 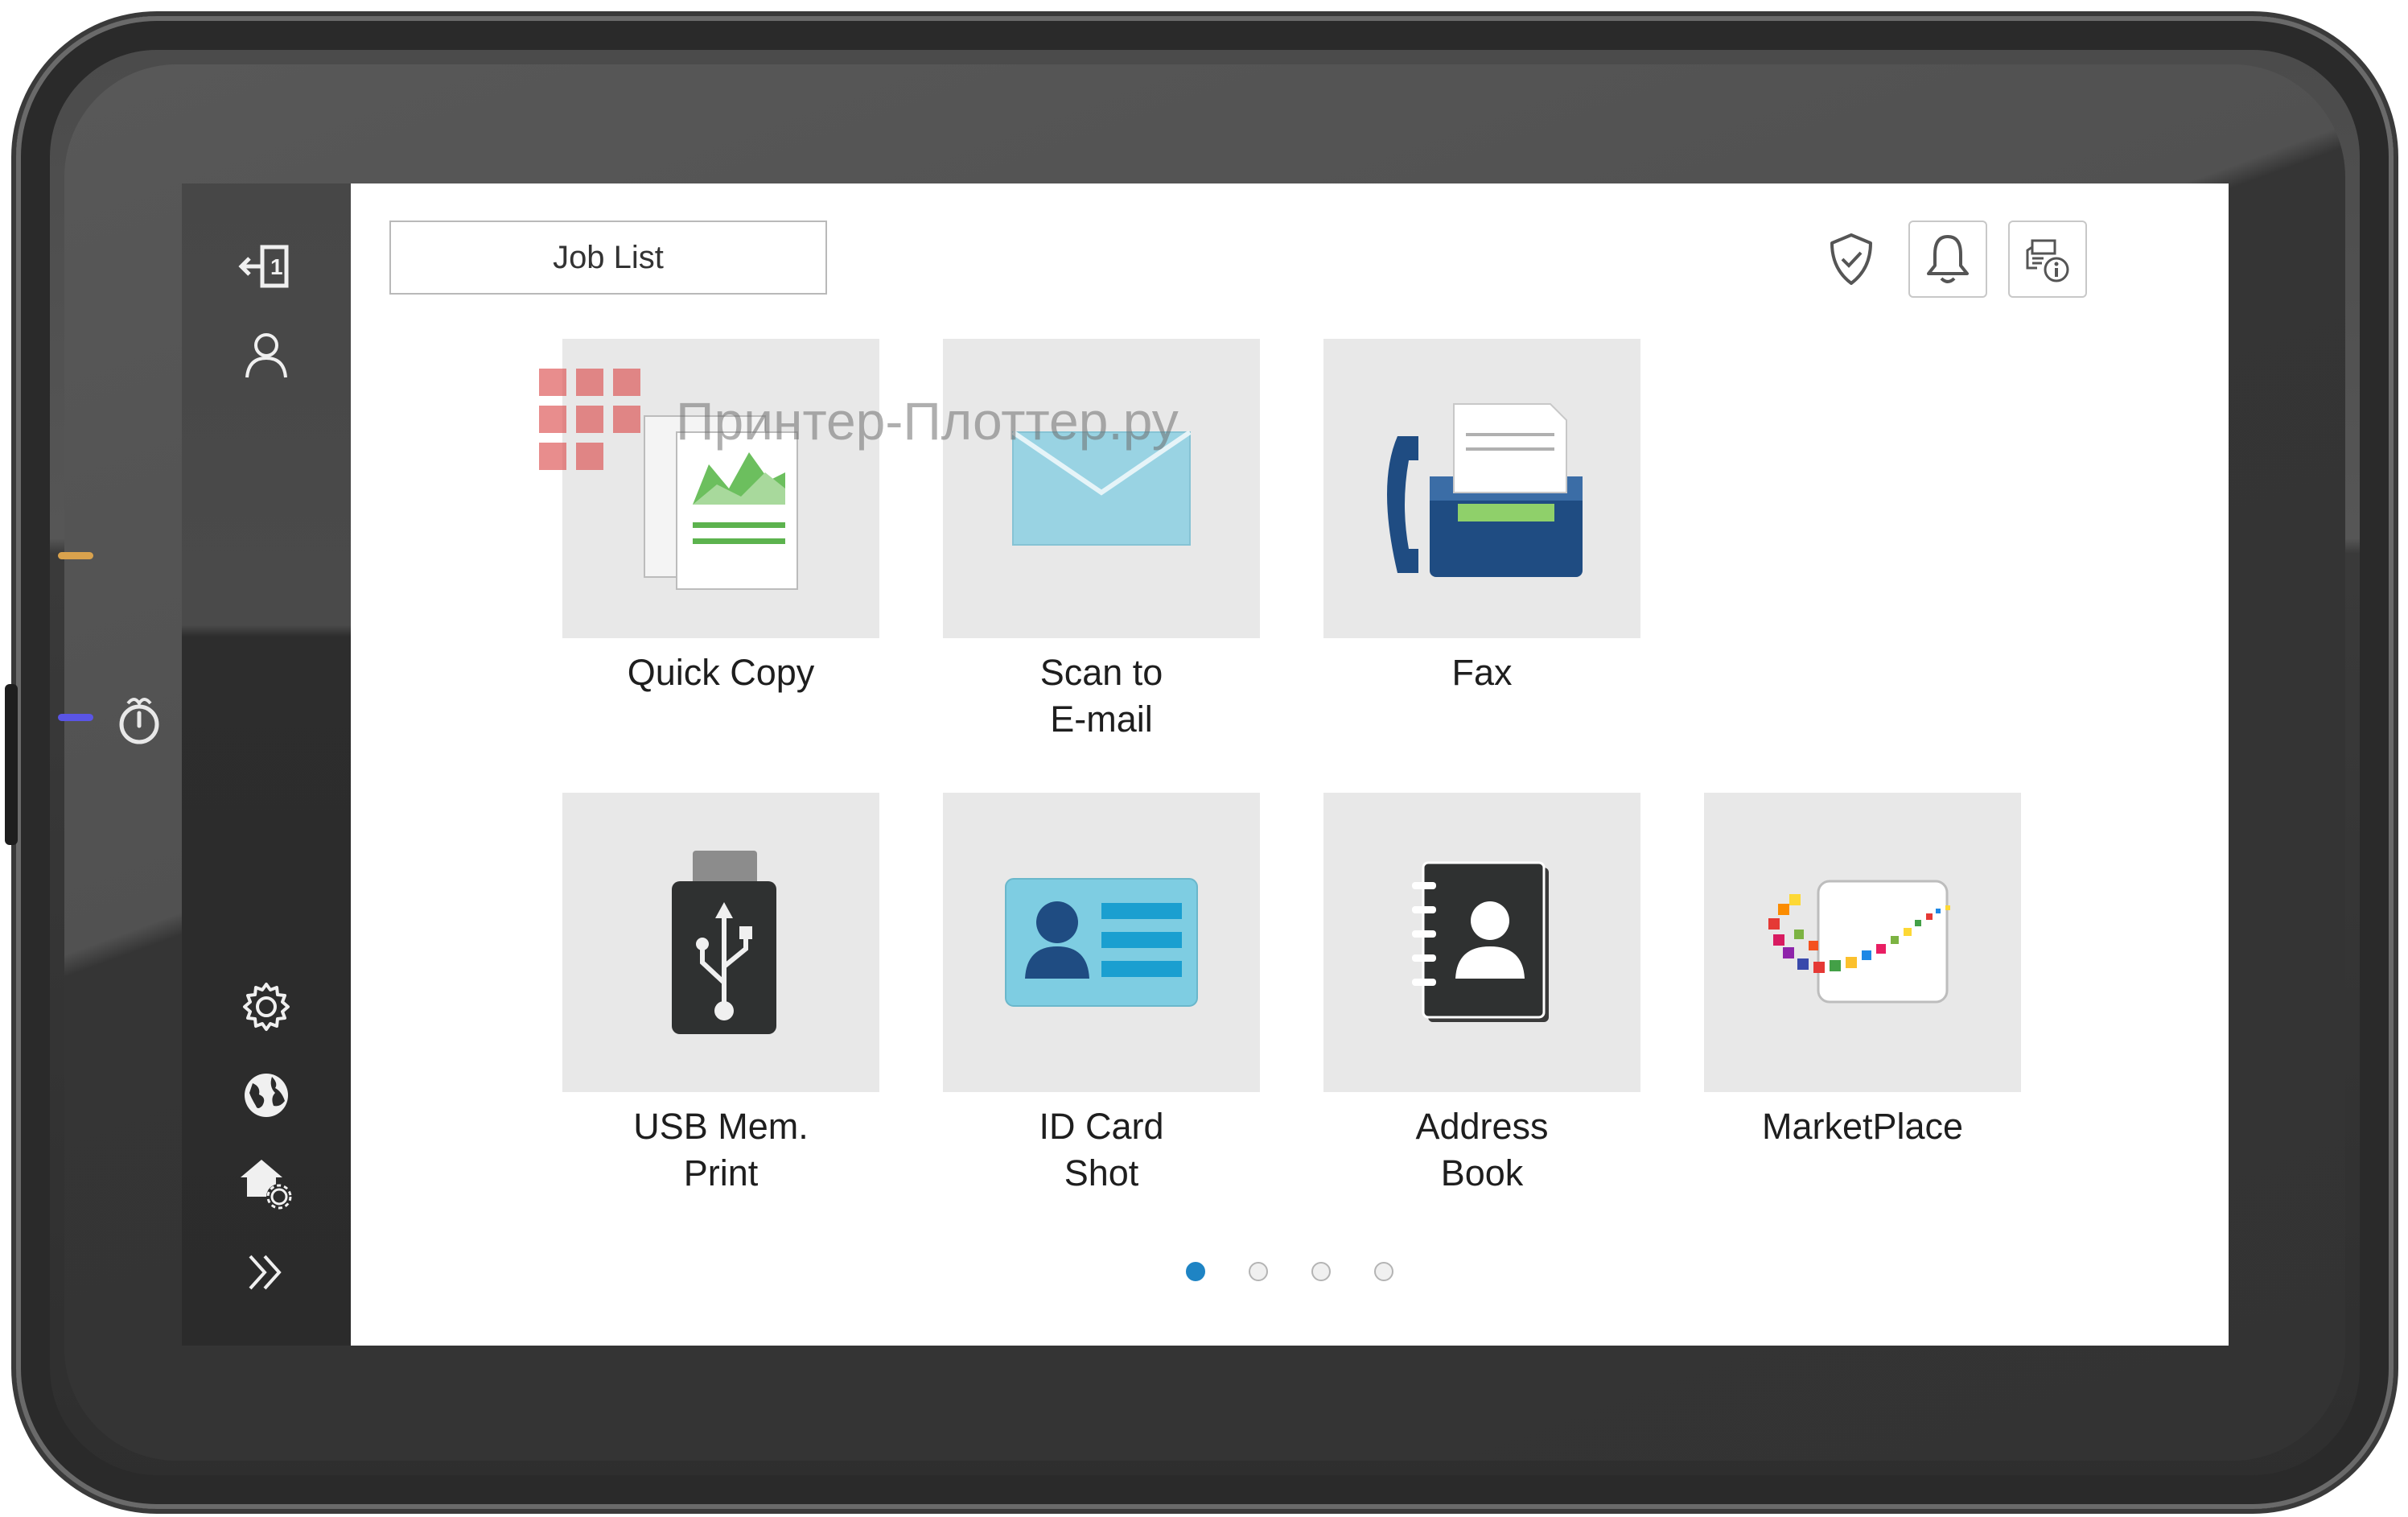 What do you see at coordinates (276, 266) in the screenshot?
I see `svg-text: 1` at bounding box center [276, 266].